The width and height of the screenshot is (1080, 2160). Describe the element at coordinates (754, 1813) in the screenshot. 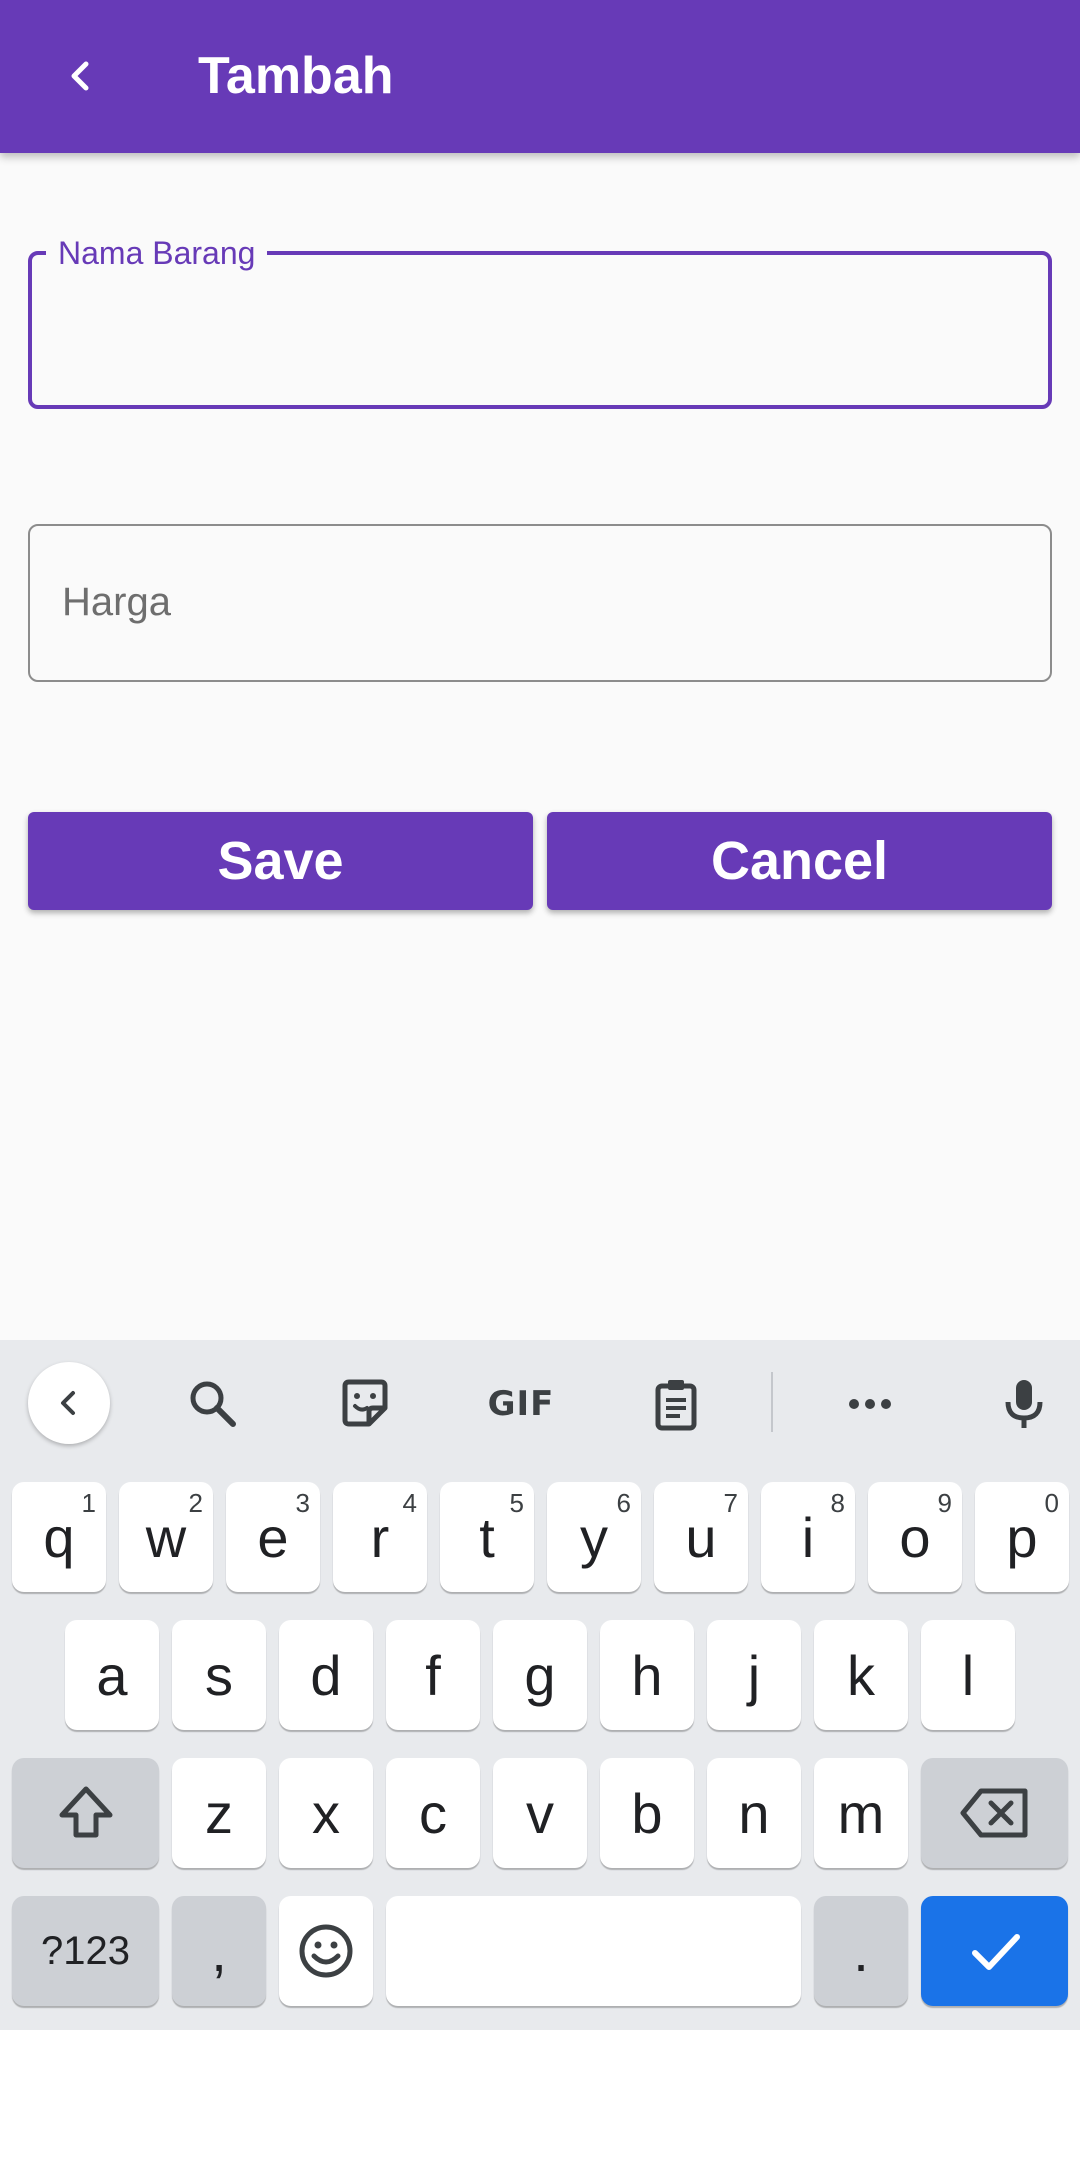

I see `key-n: n` at that location.